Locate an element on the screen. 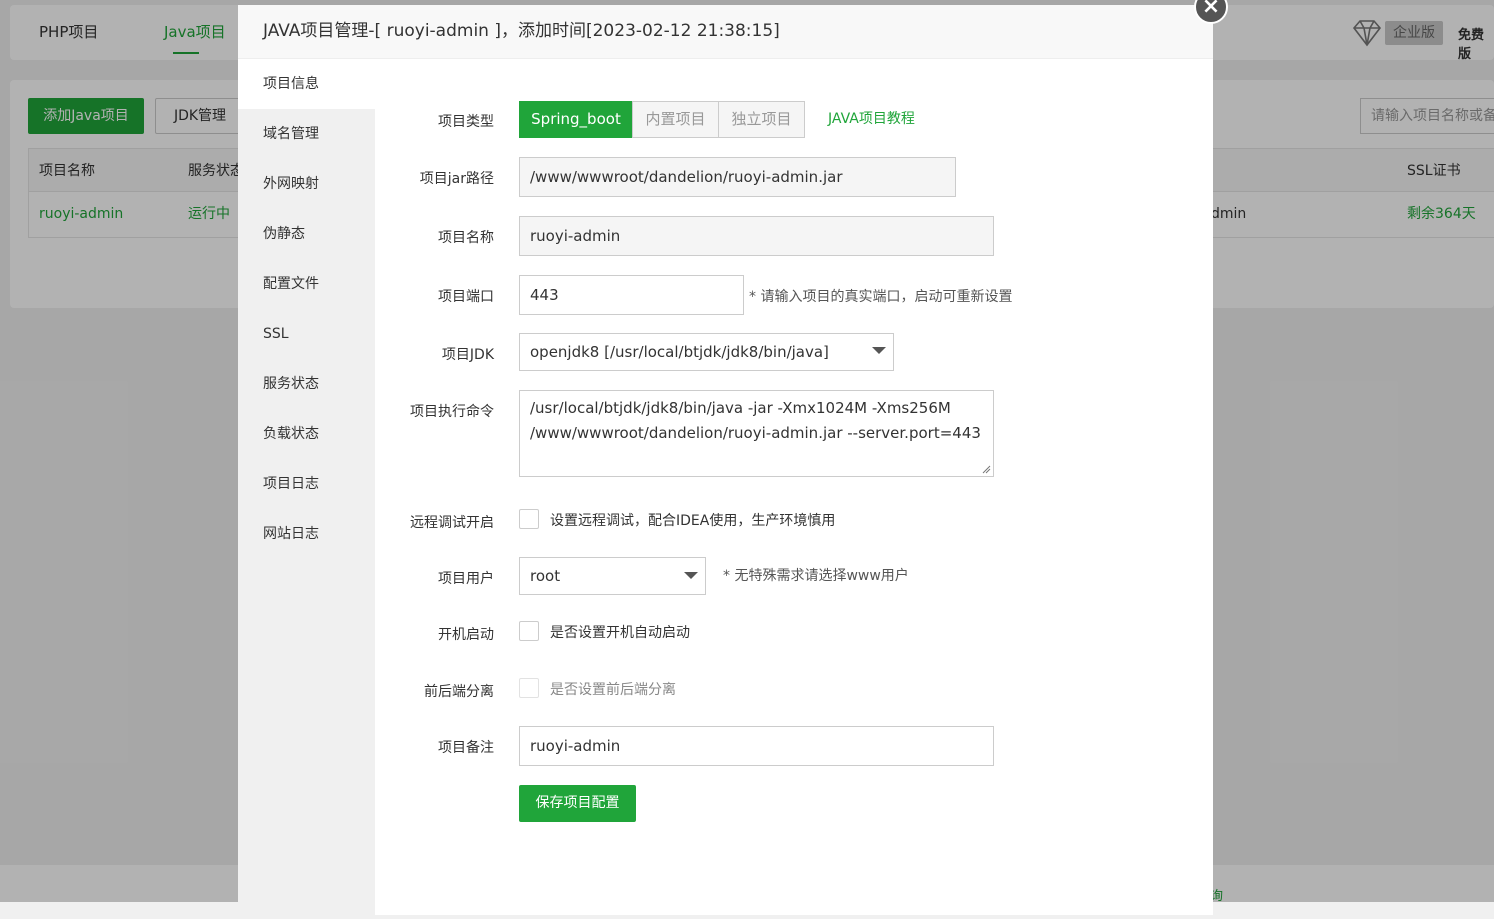 This screenshot has width=1494, height=919. project-user-select: root is located at coordinates (612, 576).